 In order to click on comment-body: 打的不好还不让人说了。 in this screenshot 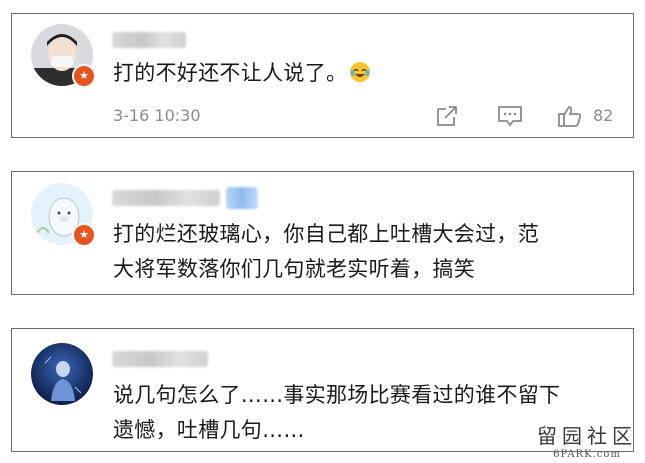, I will do `click(230, 73)`.